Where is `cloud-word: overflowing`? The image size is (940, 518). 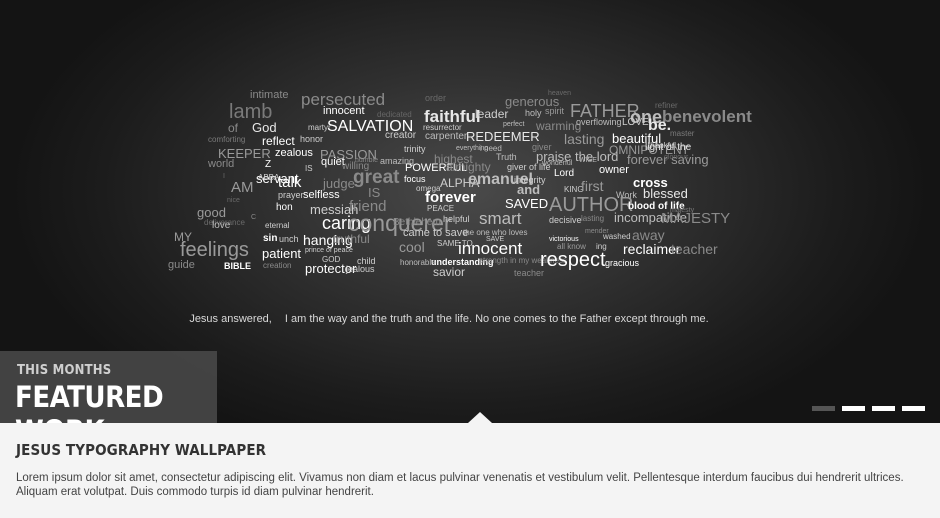 cloud-word: overflowing is located at coordinates (599, 122).